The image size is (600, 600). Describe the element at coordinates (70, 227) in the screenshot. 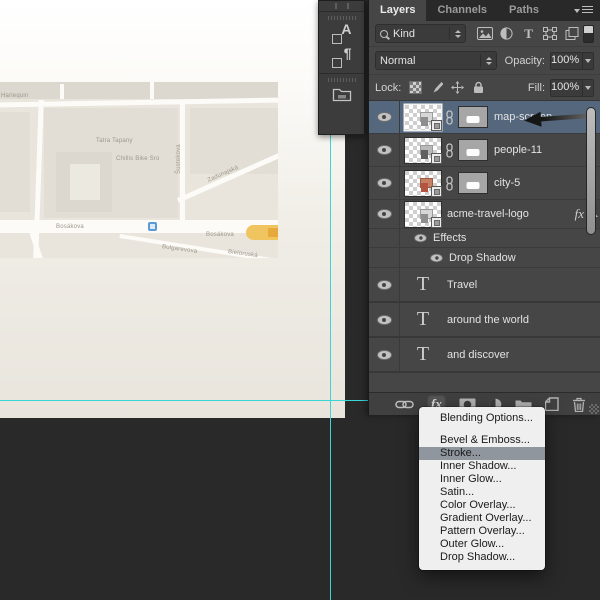

I see `map-label: Bosákova` at that location.